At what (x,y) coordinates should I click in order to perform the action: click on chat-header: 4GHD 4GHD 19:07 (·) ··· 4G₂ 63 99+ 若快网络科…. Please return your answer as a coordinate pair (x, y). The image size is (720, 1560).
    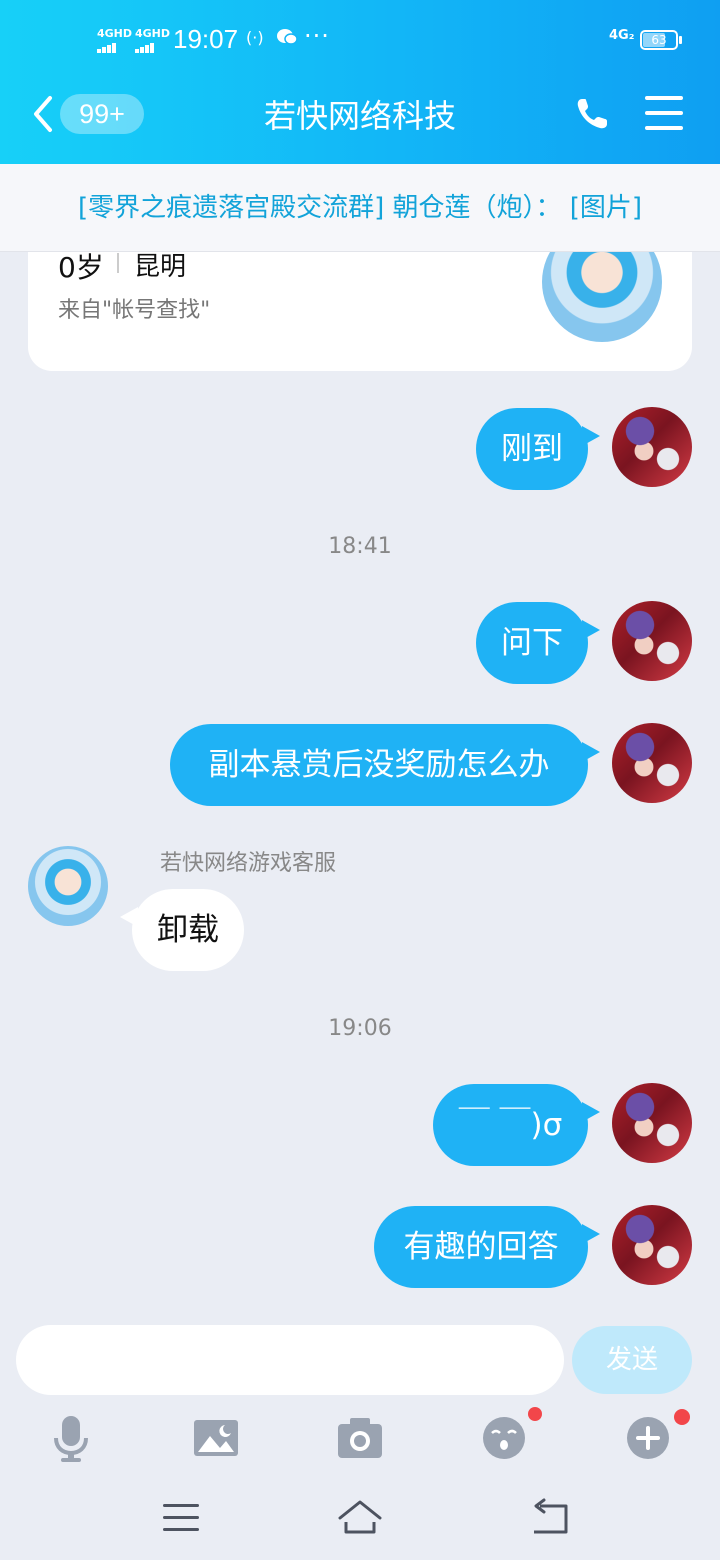
    Looking at the image, I should click on (360, 82).